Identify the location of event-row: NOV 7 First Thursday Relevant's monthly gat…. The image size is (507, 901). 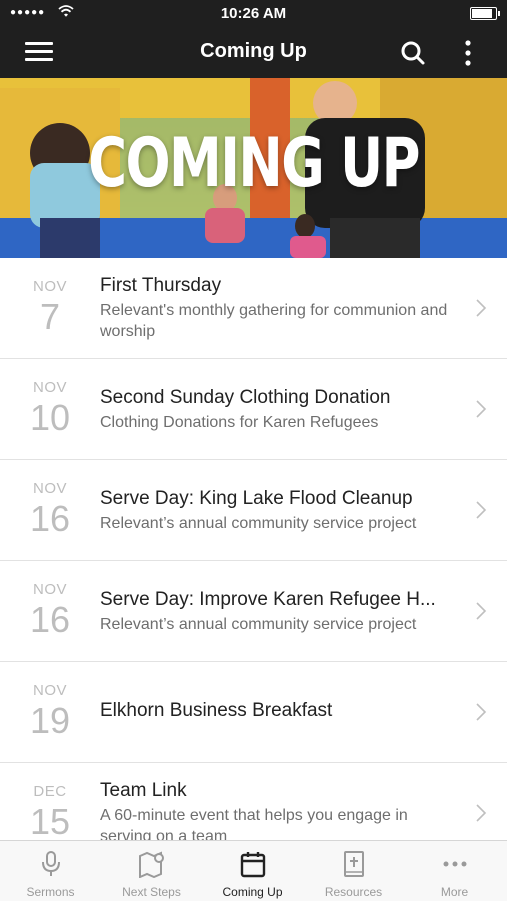
(253, 308).